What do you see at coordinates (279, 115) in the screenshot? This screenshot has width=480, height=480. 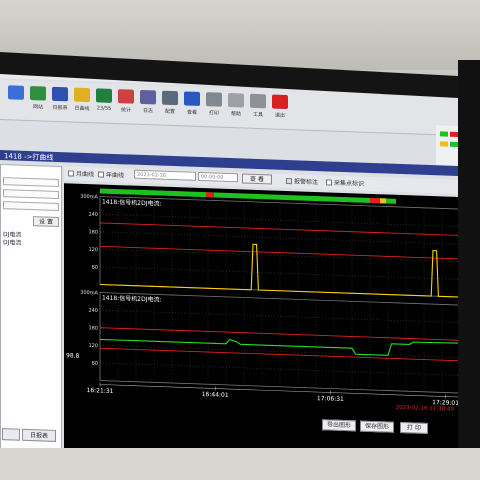 I see `toolbar-label: 退出` at bounding box center [279, 115].